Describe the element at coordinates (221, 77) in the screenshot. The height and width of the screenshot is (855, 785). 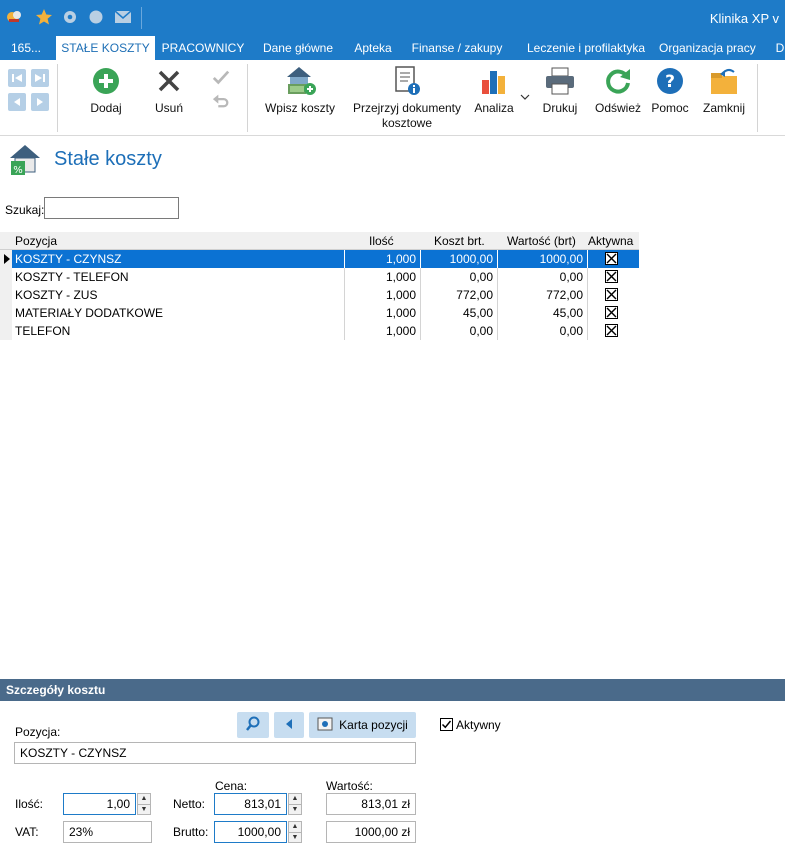
I see `confirm-checkmark-icon` at that location.